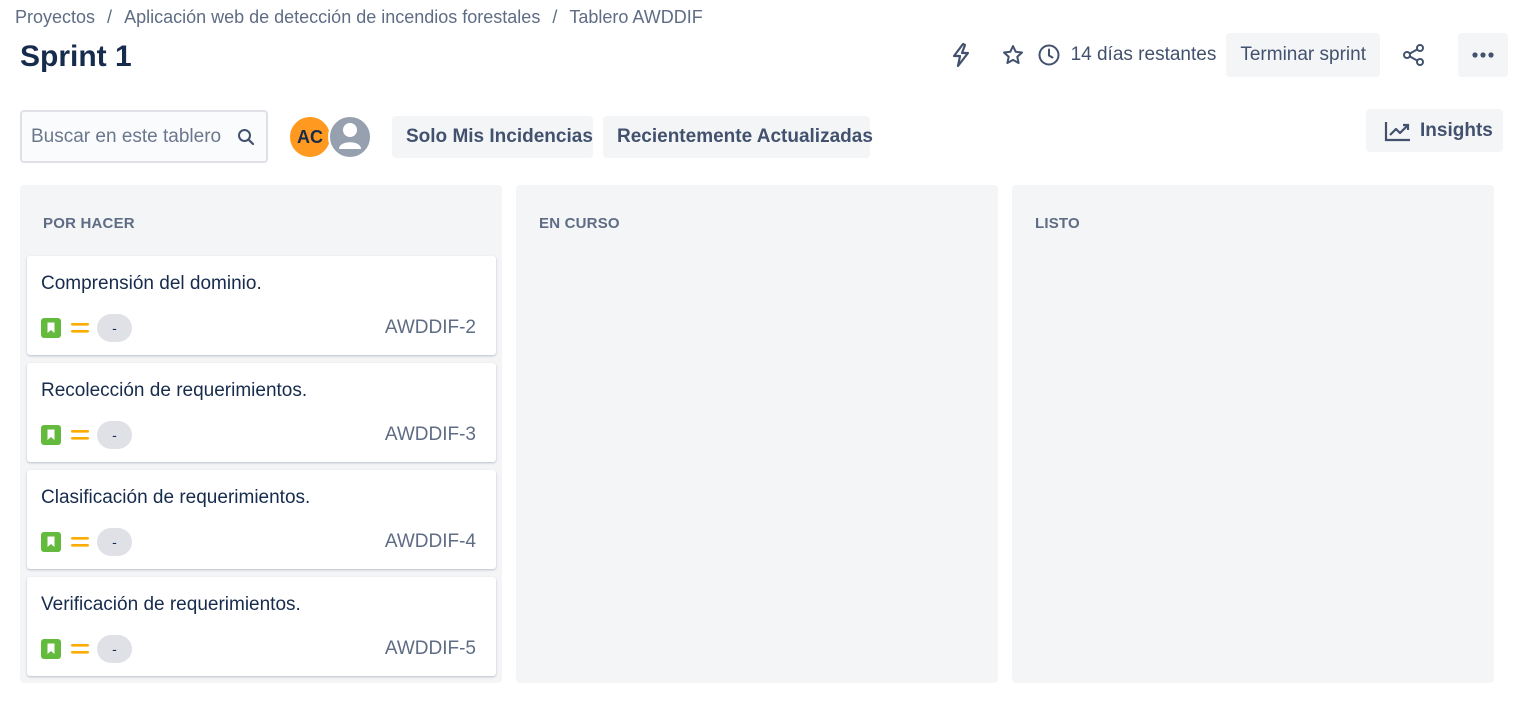 The height and width of the screenshot is (721, 1525). Describe the element at coordinates (258, 649) in the screenshot. I see `card-footer: - AWDDIF-5` at that location.